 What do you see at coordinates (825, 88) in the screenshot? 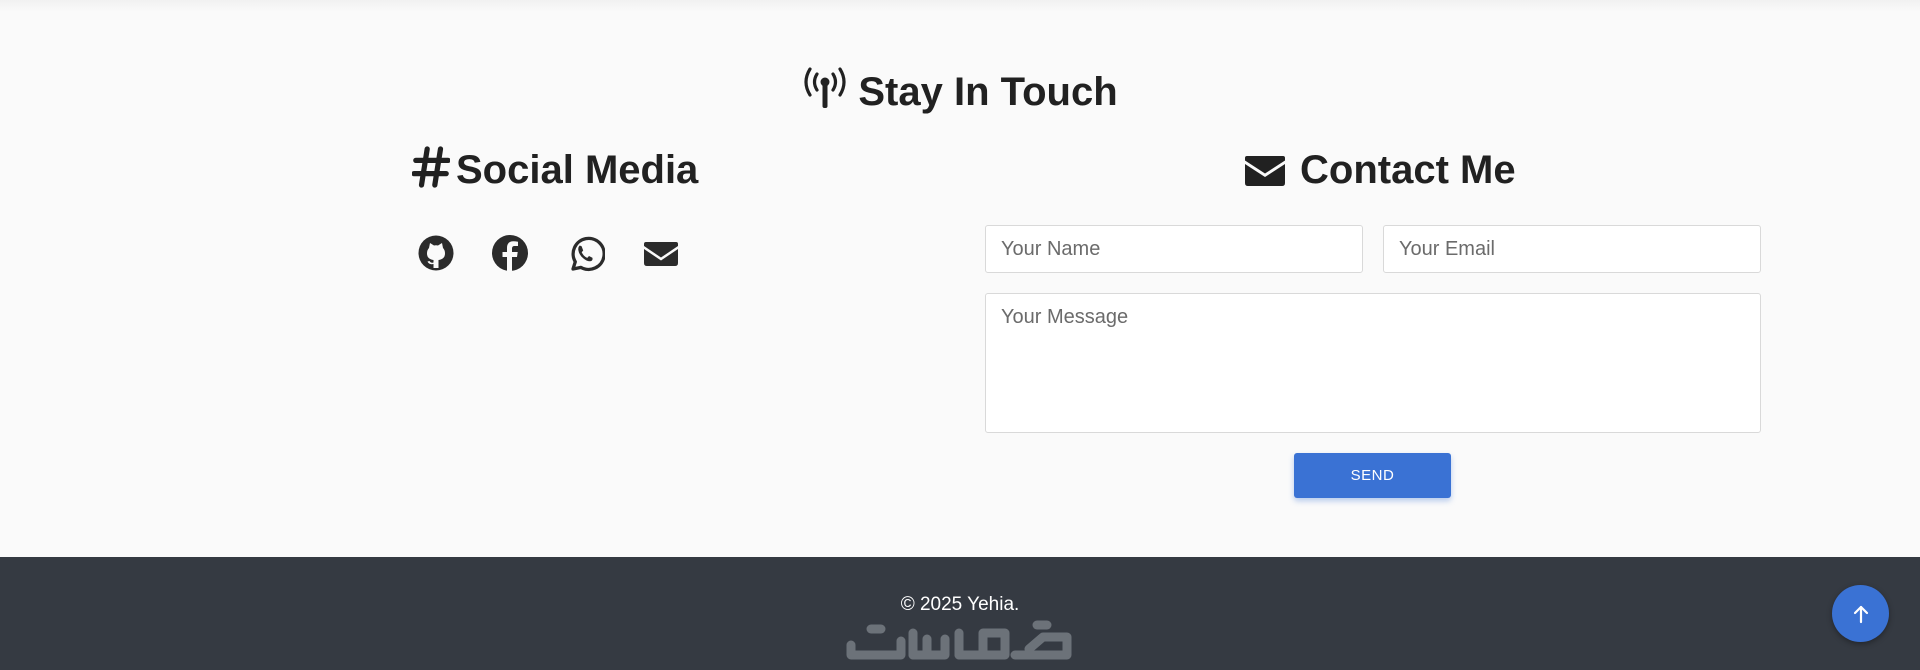
I see `broadcast-tower-icon` at bounding box center [825, 88].